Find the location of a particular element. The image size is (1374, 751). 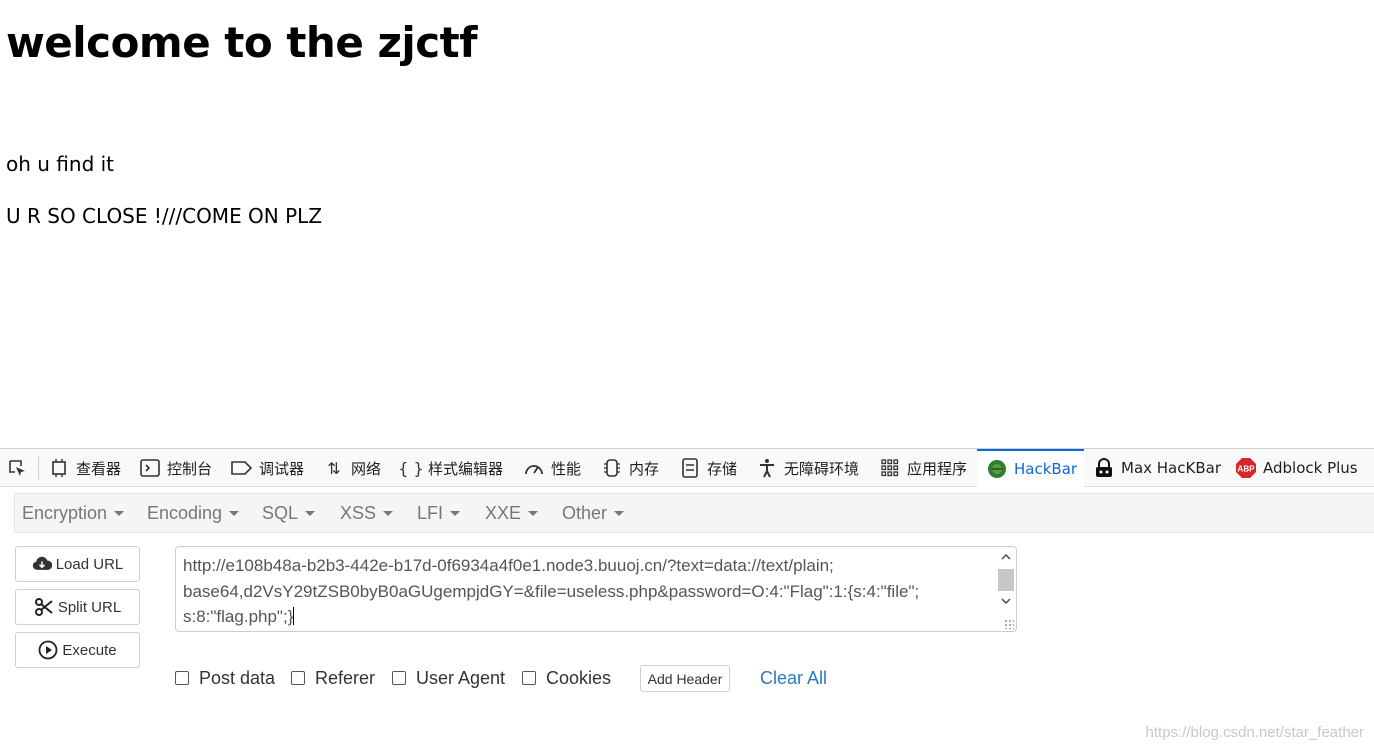

tab-label: 存储 is located at coordinates (722, 468).